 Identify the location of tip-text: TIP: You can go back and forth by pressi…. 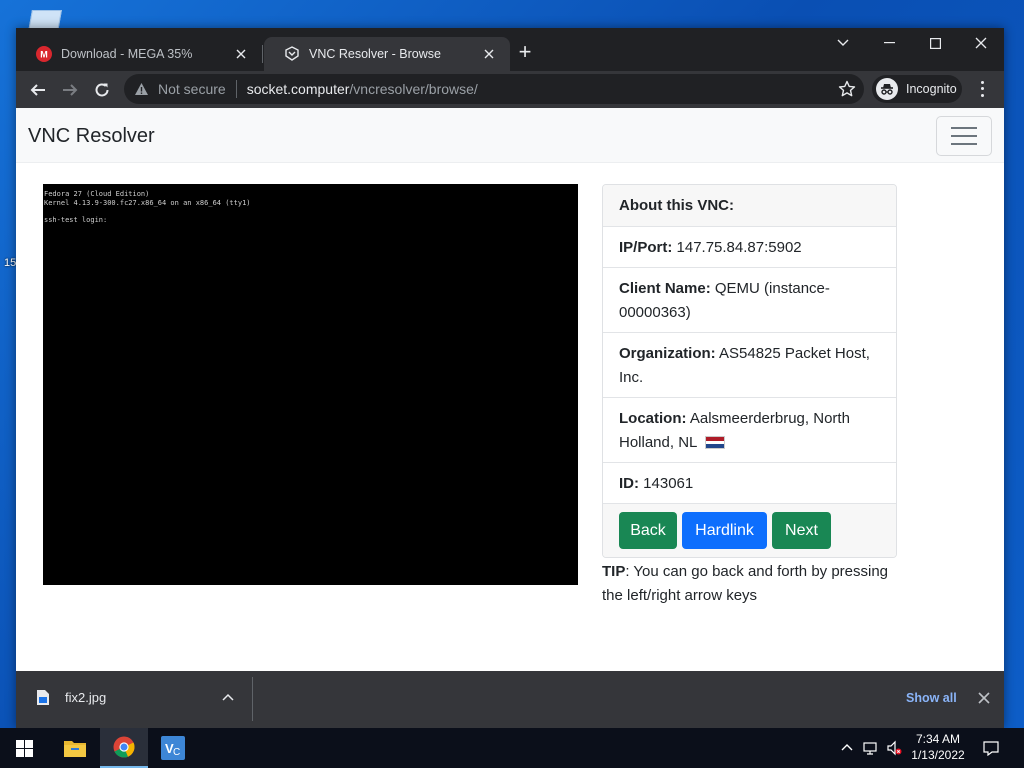
(752, 584).